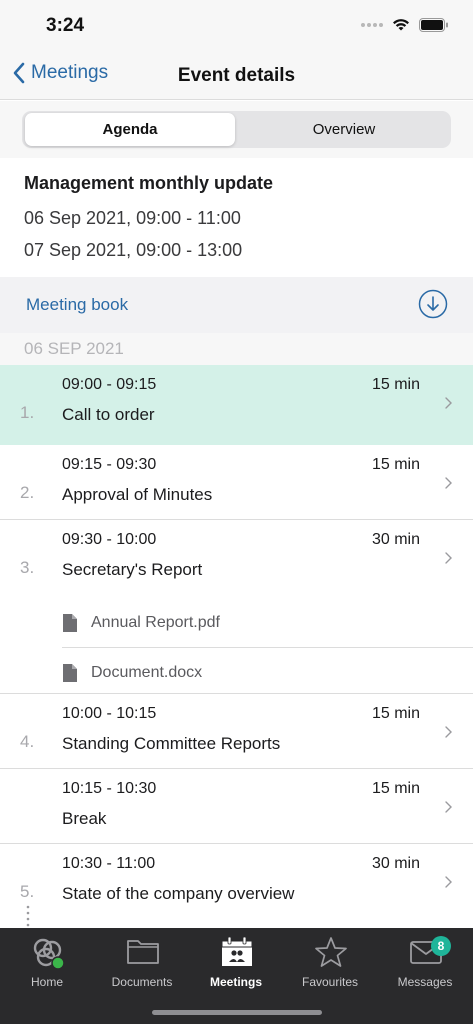 The width and height of the screenshot is (473, 1024). What do you see at coordinates (155, 622) in the screenshot?
I see `attachment-name: Annual Report.pdf` at bounding box center [155, 622].